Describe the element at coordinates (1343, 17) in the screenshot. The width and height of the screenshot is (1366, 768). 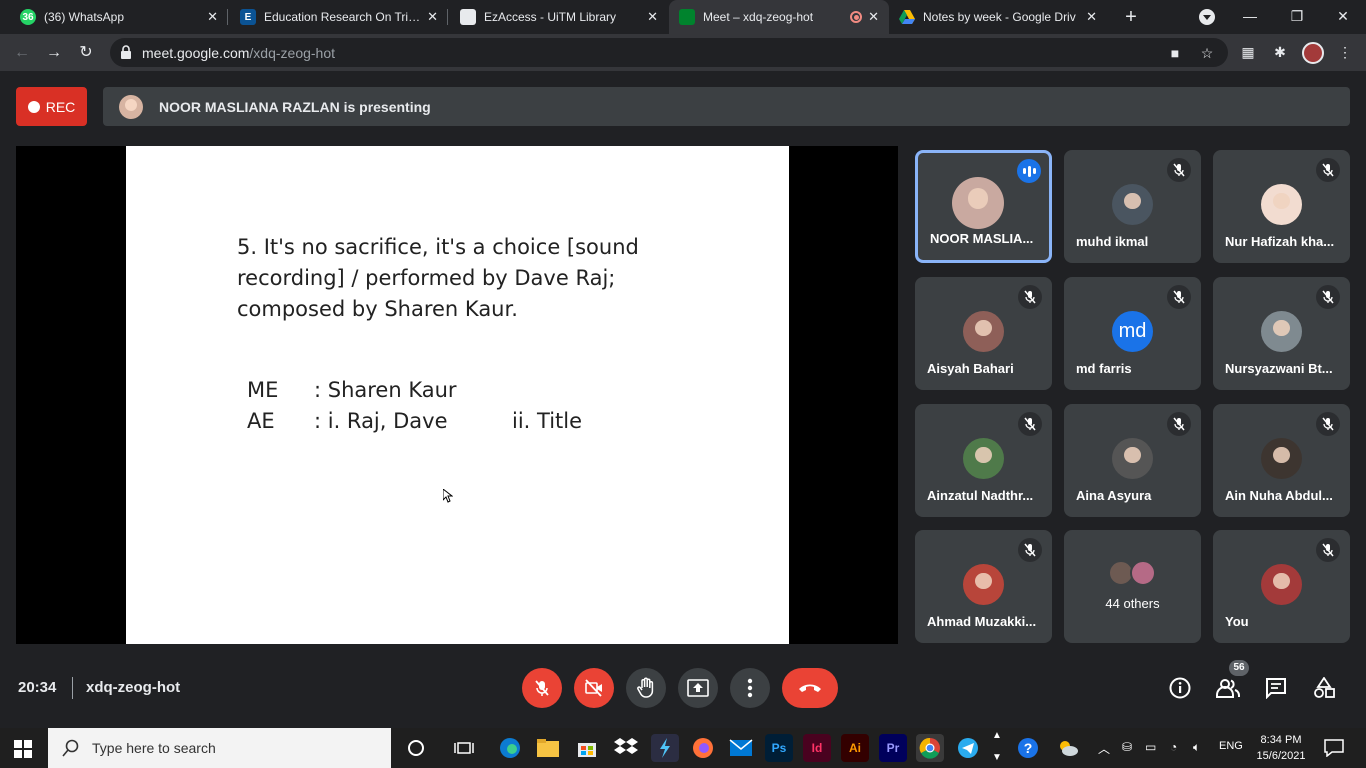
I see `close-window-button: ✕` at that location.